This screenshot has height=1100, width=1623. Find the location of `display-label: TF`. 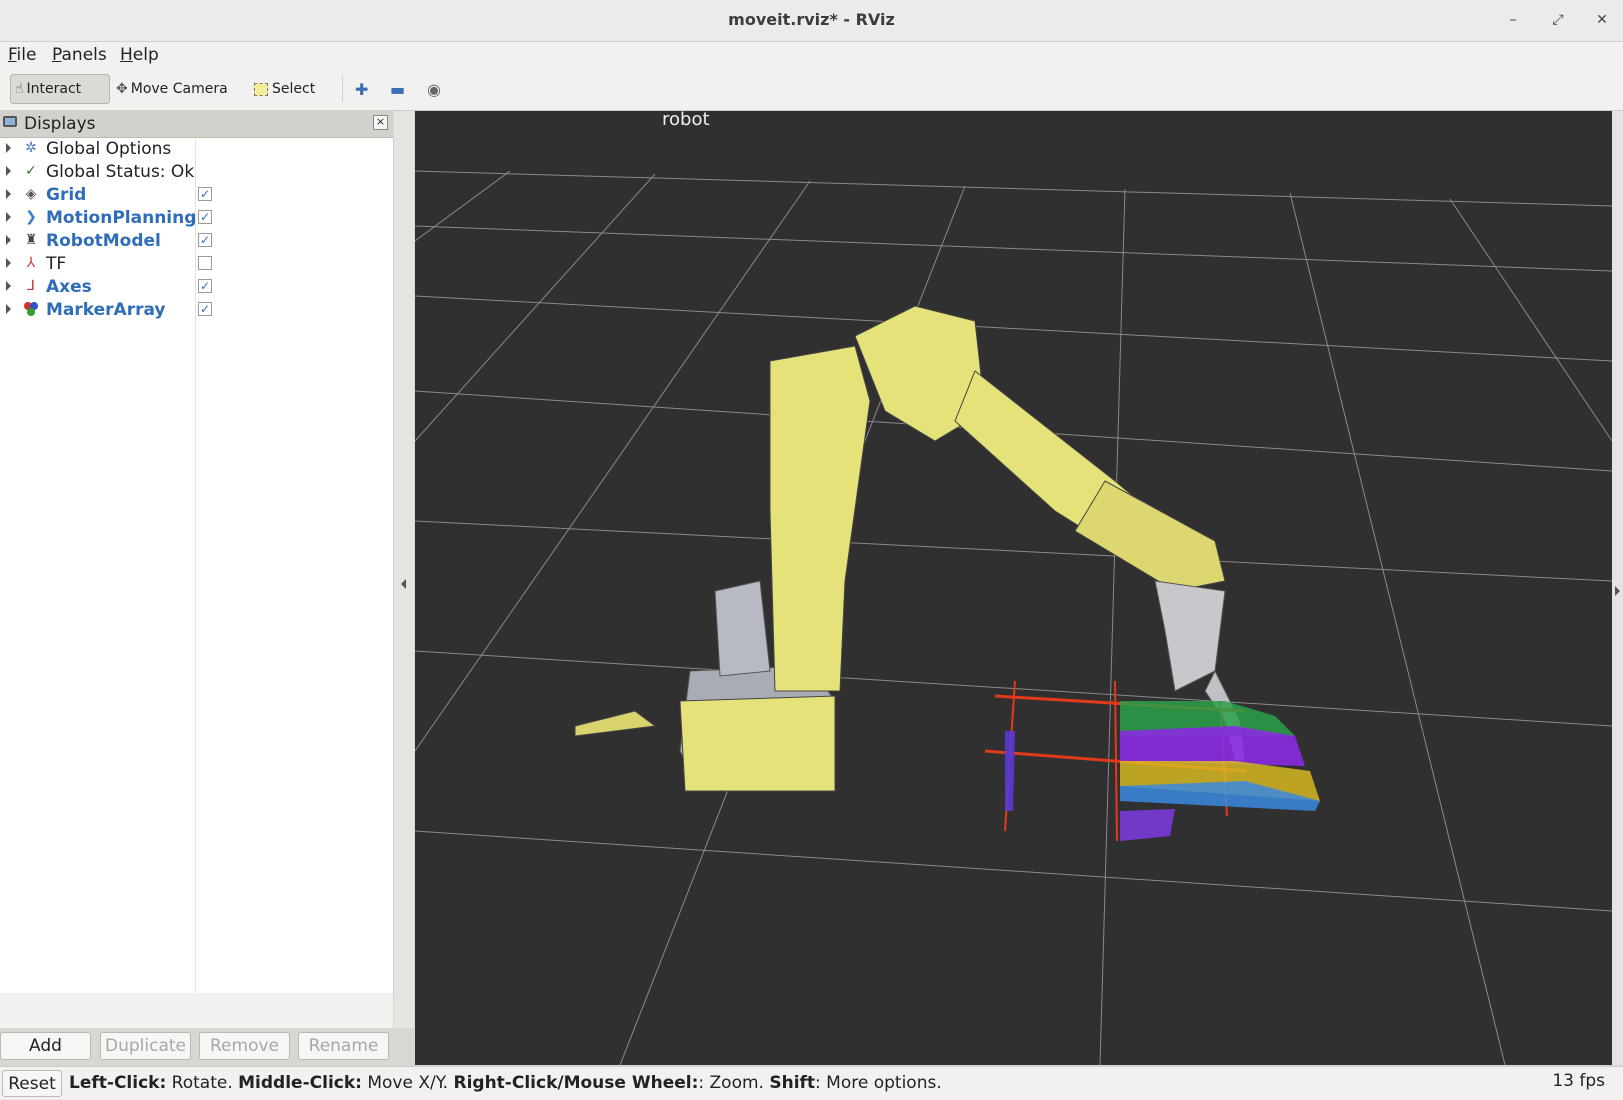

display-label: TF is located at coordinates (56, 264).